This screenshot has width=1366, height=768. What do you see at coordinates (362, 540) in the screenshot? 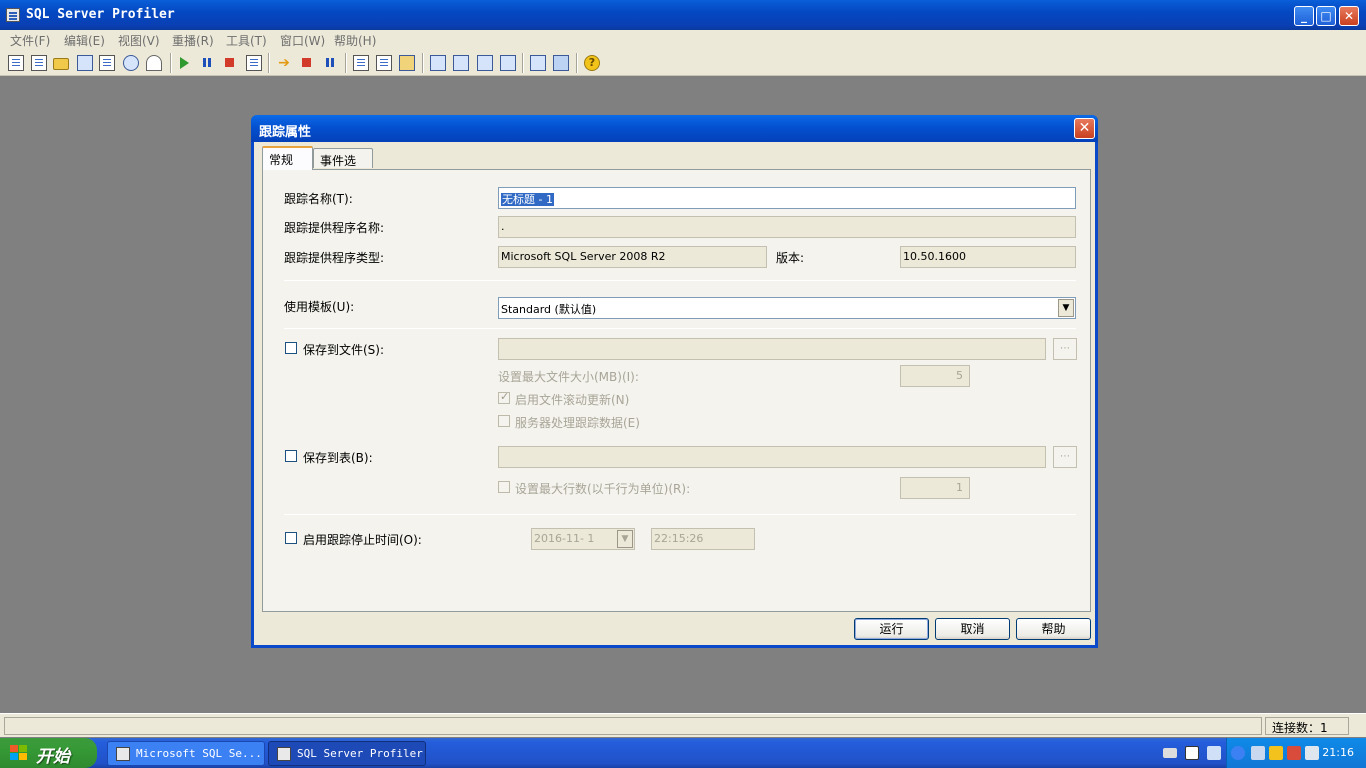
I see `stop-time-label: 启用跟踪停止时间(O):` at bounding box center [362, 540].